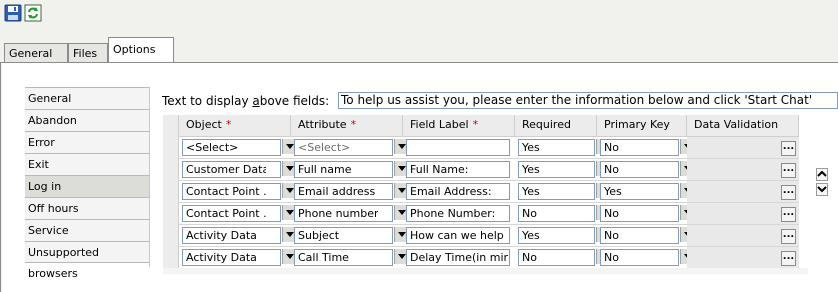  I want to click on field-label-input: Email Address:, so click(458, 191).